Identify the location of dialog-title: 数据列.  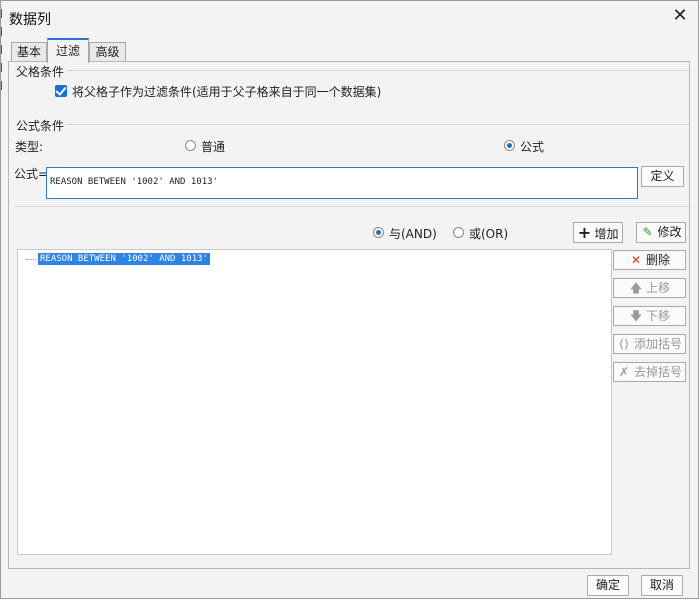
(30, 20).